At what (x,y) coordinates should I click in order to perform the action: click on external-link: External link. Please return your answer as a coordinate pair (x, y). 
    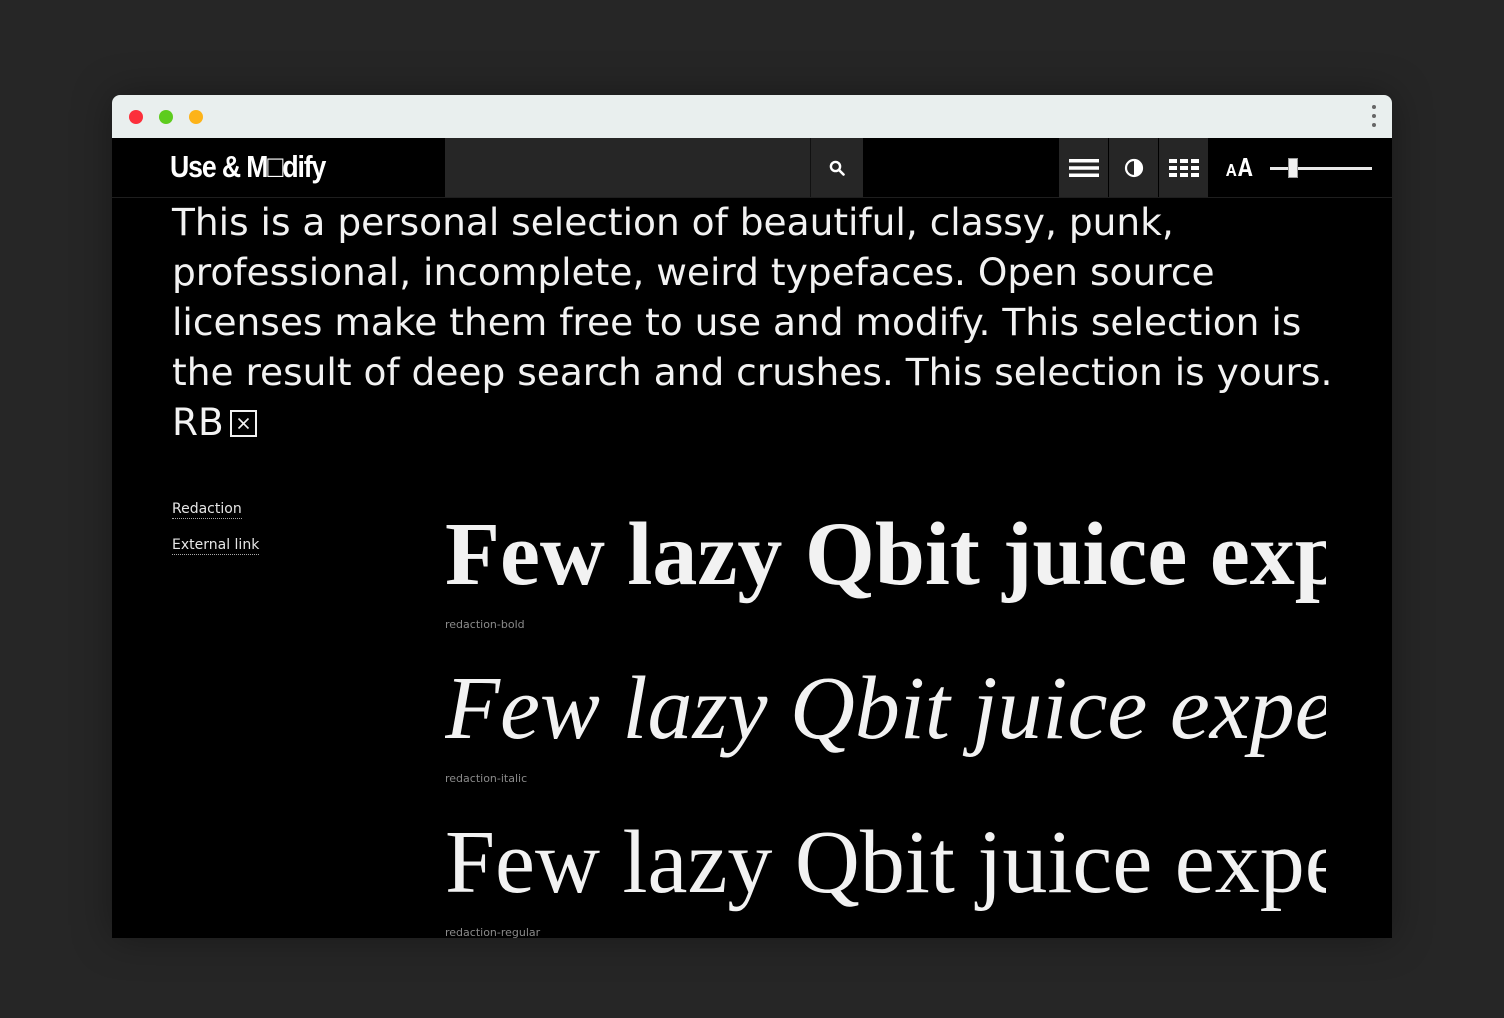
    Looking at the image, I should click on (216, 545).